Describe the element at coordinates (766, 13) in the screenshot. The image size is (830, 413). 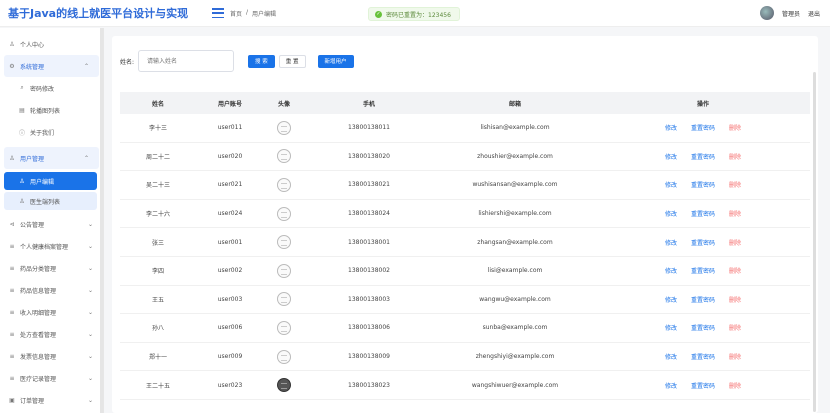
I see `avatar` at that location.